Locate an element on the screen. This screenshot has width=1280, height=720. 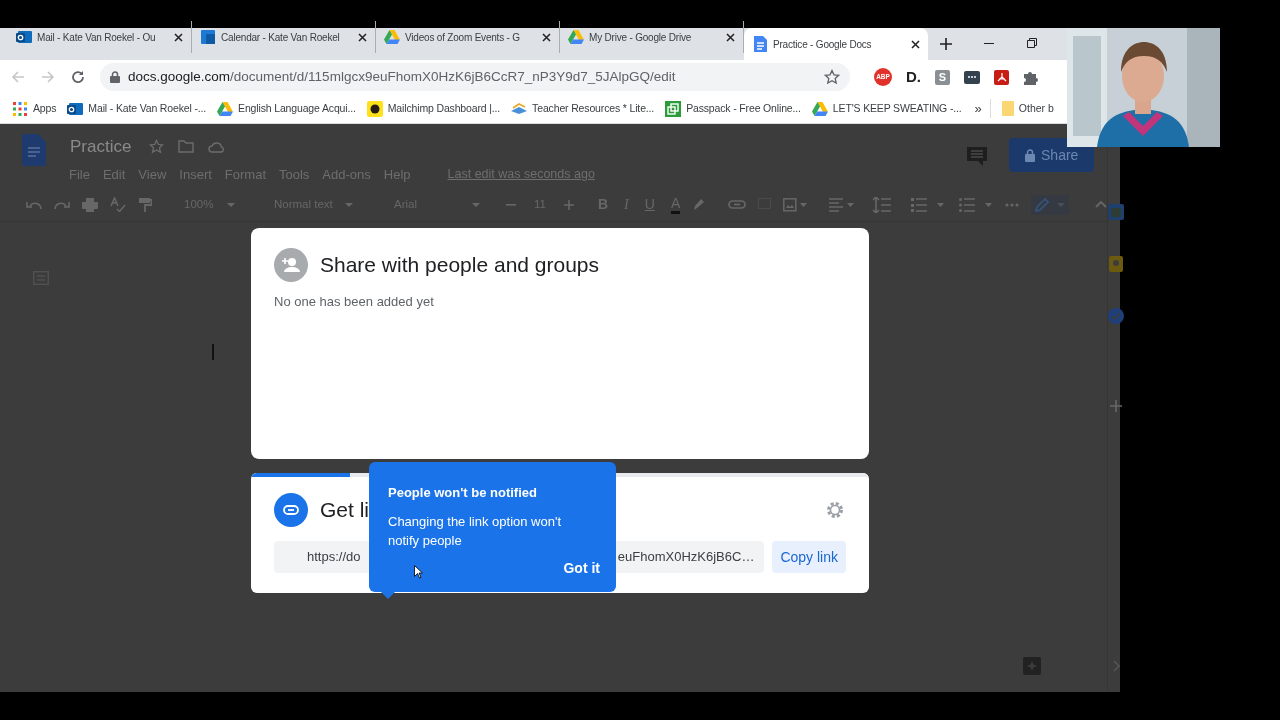
url-text: docs.google.com/document/d/115mlgcx9euFhomX0HzK6jB6CcR7_nP3Y9d7_5JAlpGQ/edit is located at coordinates (402, 76).